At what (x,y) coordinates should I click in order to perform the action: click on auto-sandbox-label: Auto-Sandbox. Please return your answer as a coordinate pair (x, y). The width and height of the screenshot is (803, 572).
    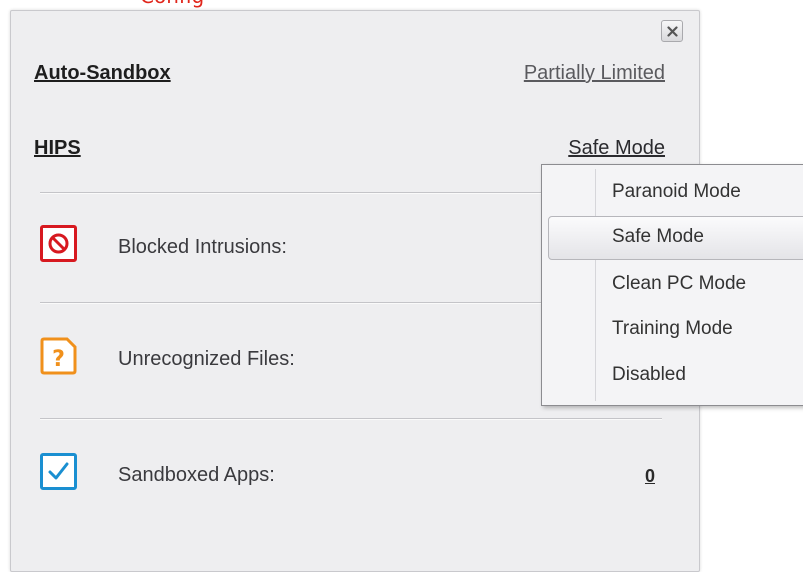
    Looking at the image, I should click on (102, 73).